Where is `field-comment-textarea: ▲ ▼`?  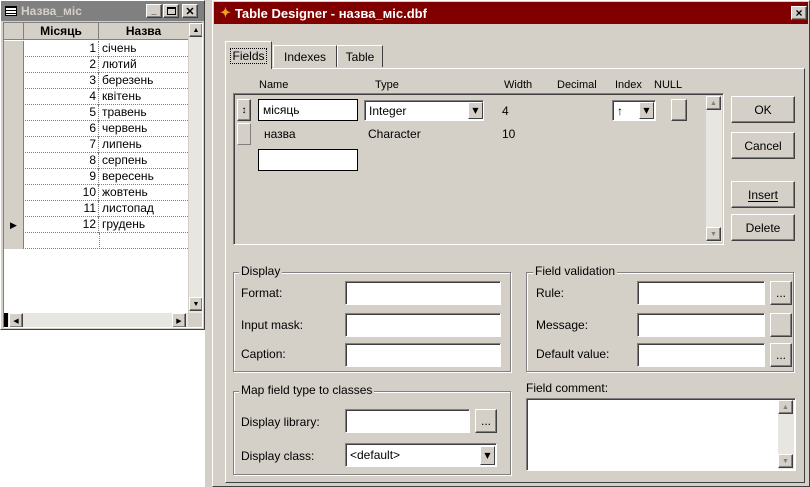 field-comment-textarea: ▲ ▼ is located at coordinates (661, 434).